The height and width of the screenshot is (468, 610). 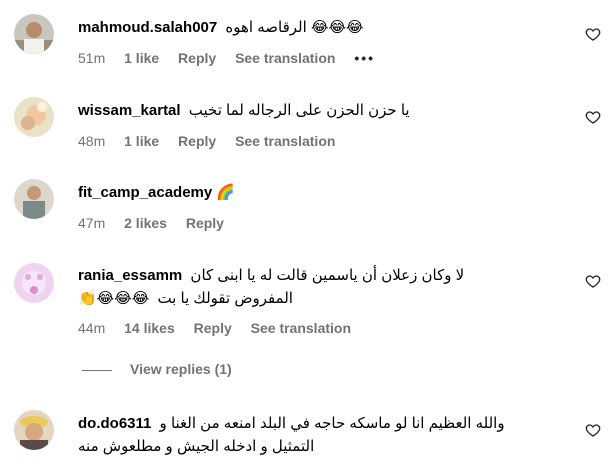 What do you see at coordinates (114, 298) in the screenshot?
I see `comment-emojis: 👏😂😂😂` at bounding box center [114, 298].